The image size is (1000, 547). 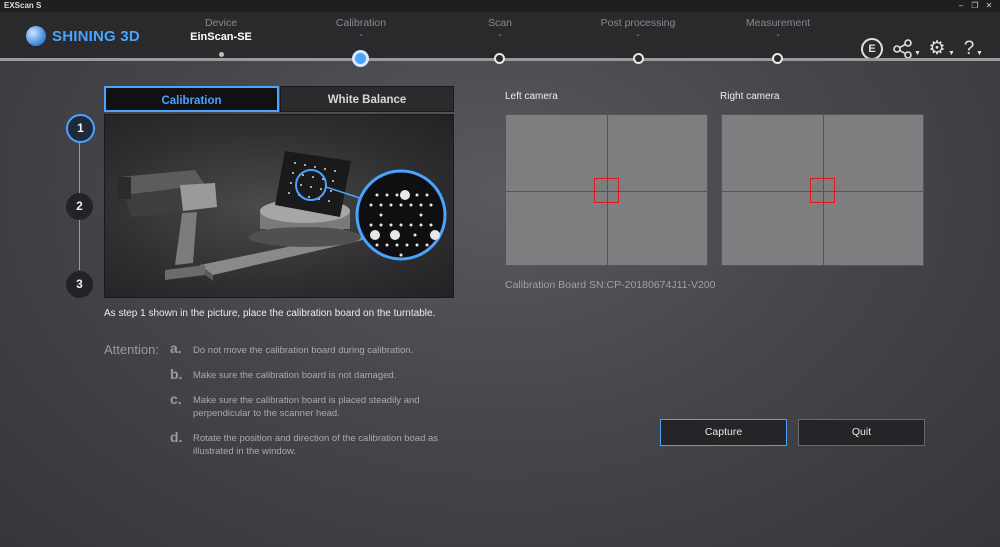 What do you see at coordinates (176, 437) in the screenshot?
I see `attention-bullet: d.` at bounding box center [176, 437].